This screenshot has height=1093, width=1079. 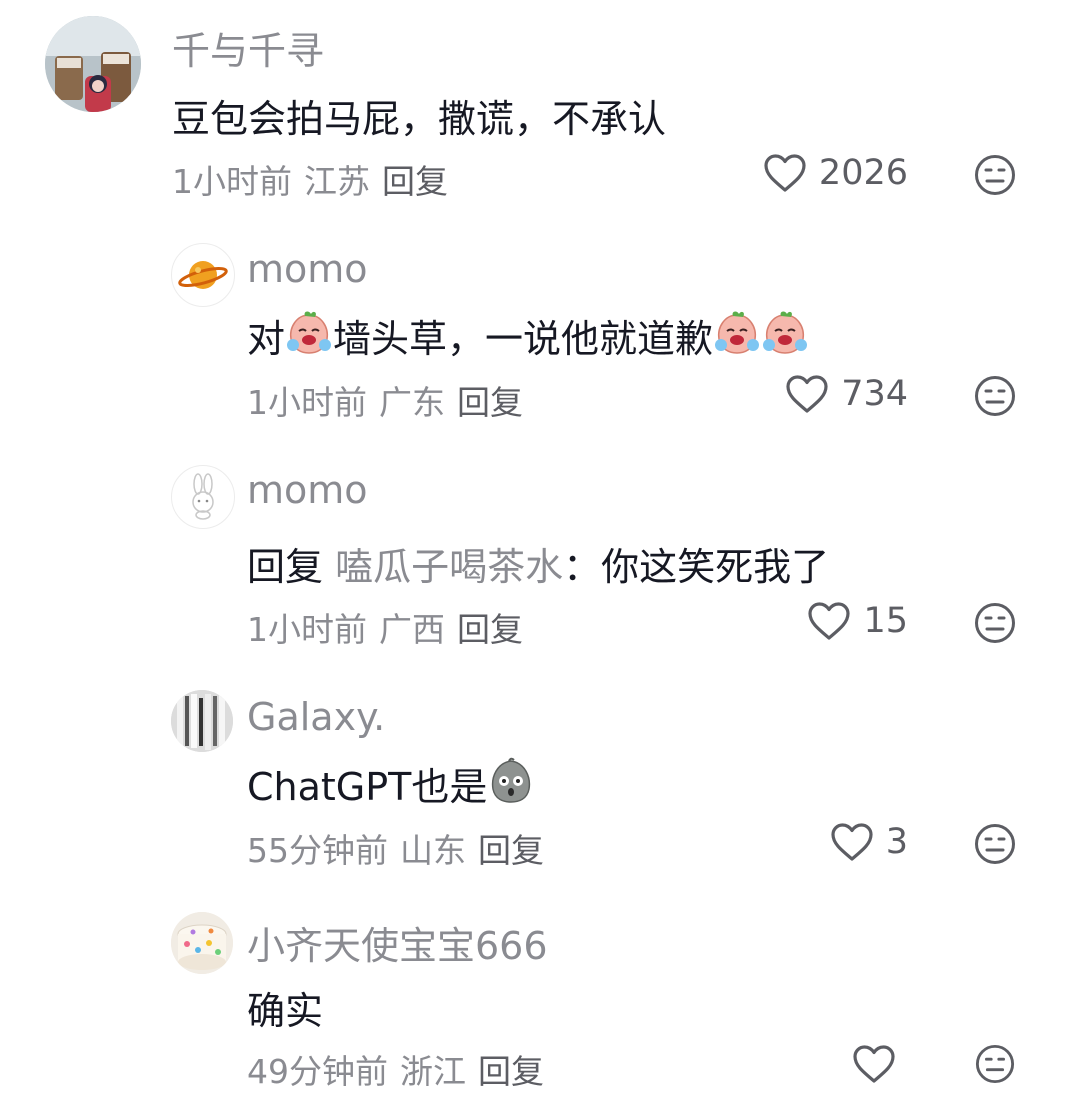 I want to click on like-button, so click(x=880, y=1064).